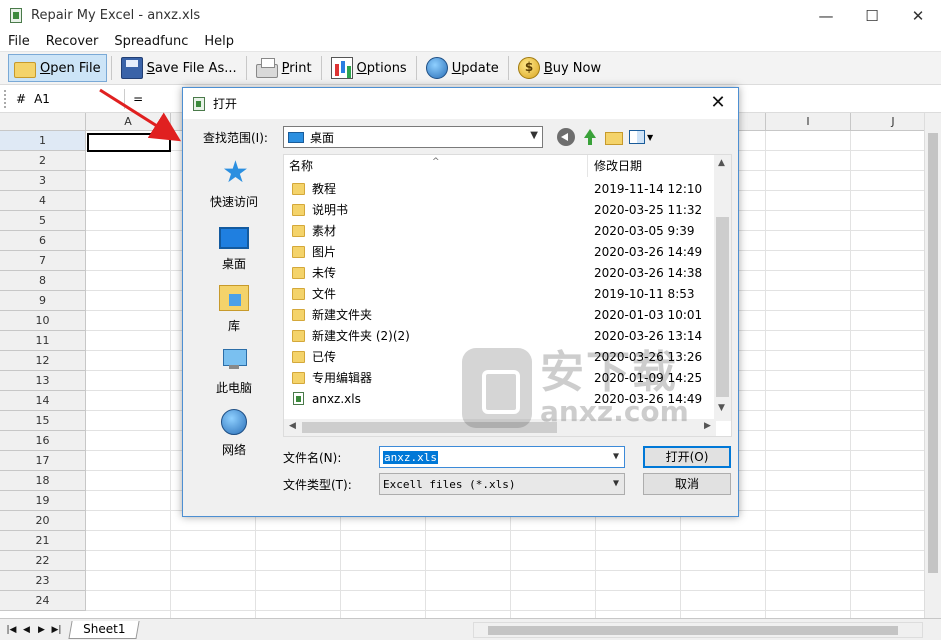 The height and width of the screenshot is (640, 941). What do you see at coordinates (590, 137) in the screenshot?
I see `up-folder-icon` at bounding box center [590, 137].